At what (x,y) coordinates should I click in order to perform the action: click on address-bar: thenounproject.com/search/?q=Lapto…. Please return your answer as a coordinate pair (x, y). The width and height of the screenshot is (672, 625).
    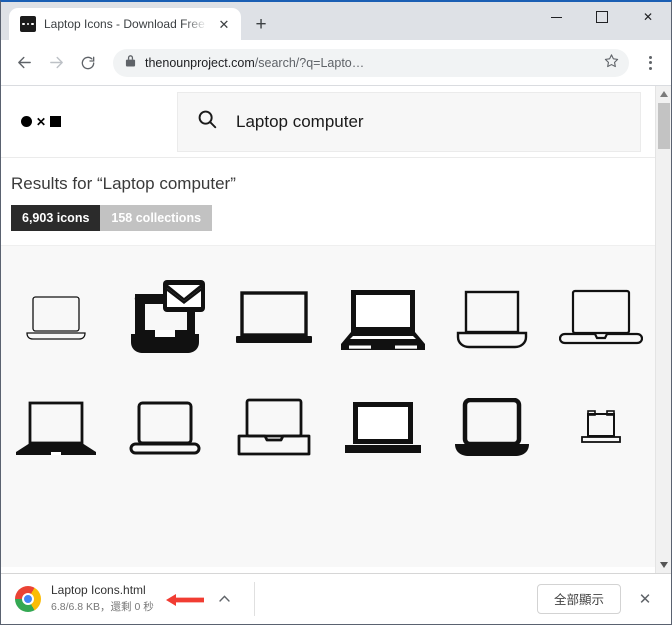
    Looking at the image, I should click on (371, 62).